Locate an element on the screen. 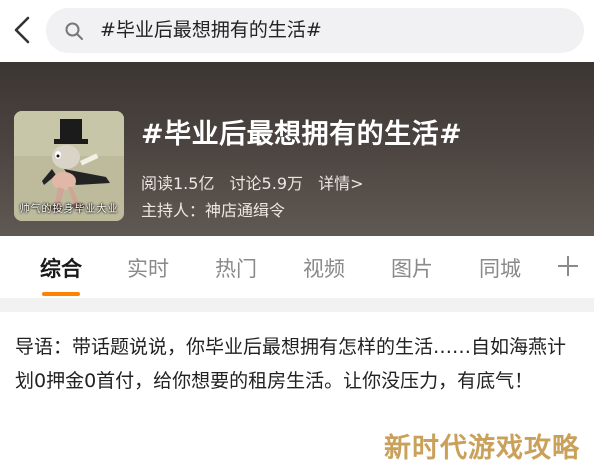 Image resolution: width=594 pixels, height=468 pixels. topic-host: 主持人：神店通缉令 is located at coordinates (213, 209).